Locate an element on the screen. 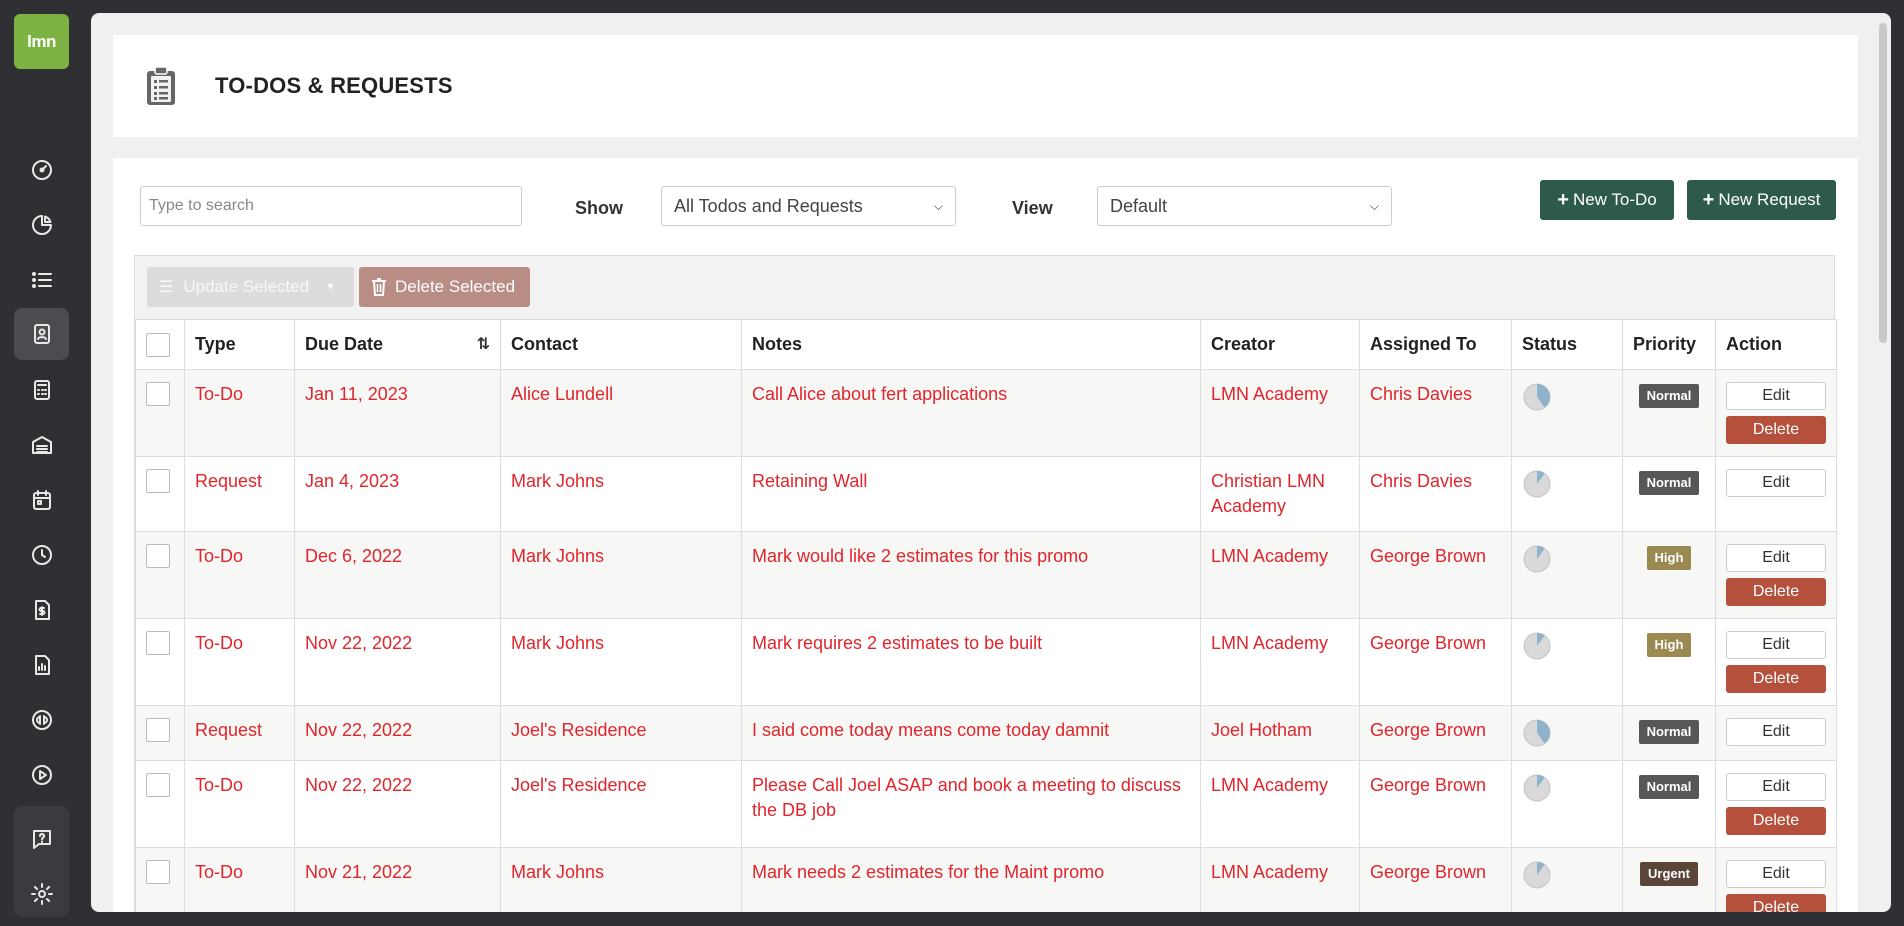 The width and height of the screenshot is (1904, 926). settings-icon is located at coordinates (41, 894).